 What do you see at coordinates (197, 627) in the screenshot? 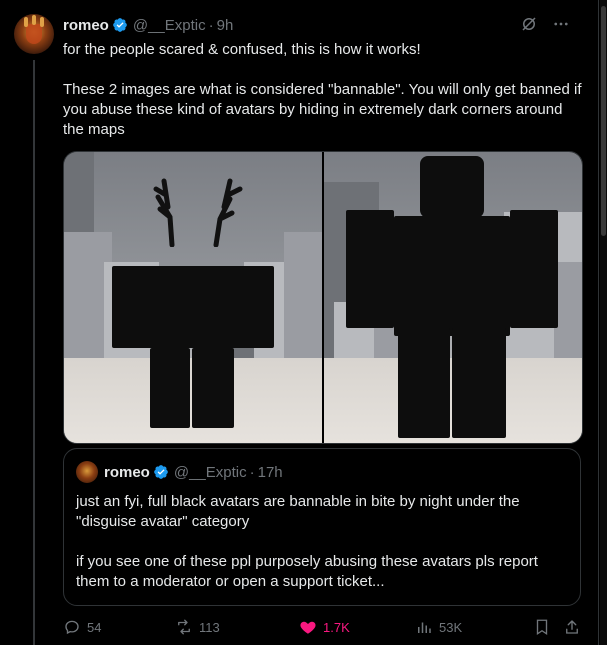
I see `repost-button: 113` at bounding box center [197, 627].